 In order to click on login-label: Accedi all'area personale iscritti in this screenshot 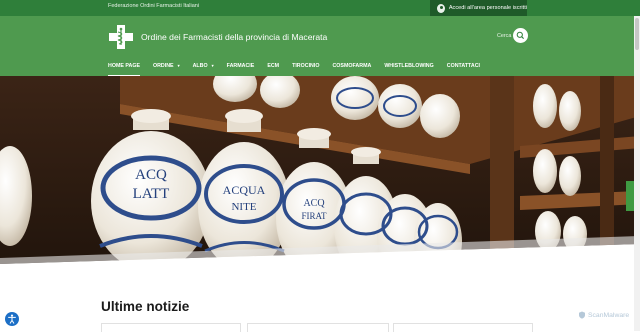, I will do `click(487, 8)`.